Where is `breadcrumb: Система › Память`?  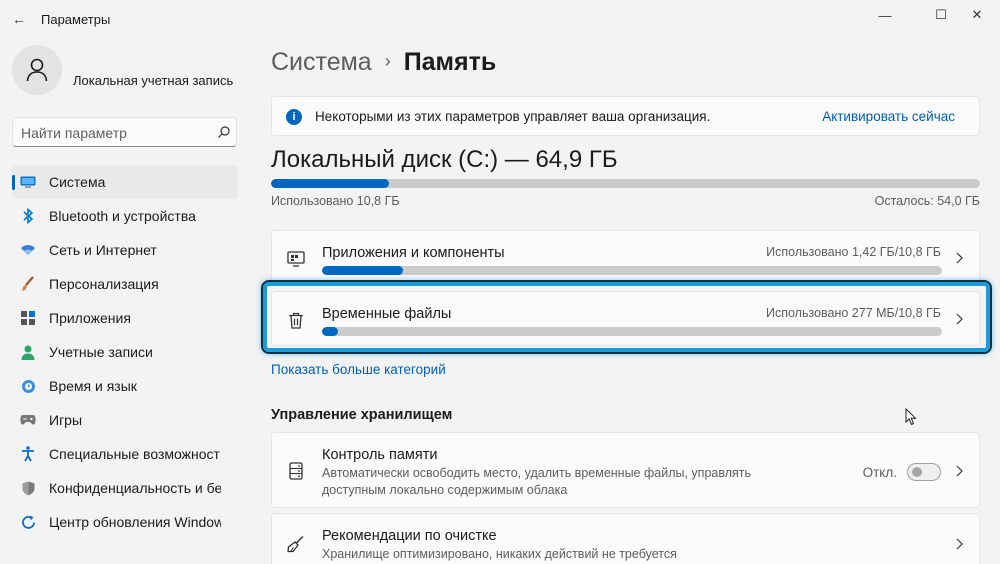 breadcrumb: Система › Память is located at coordinates (383, 62).